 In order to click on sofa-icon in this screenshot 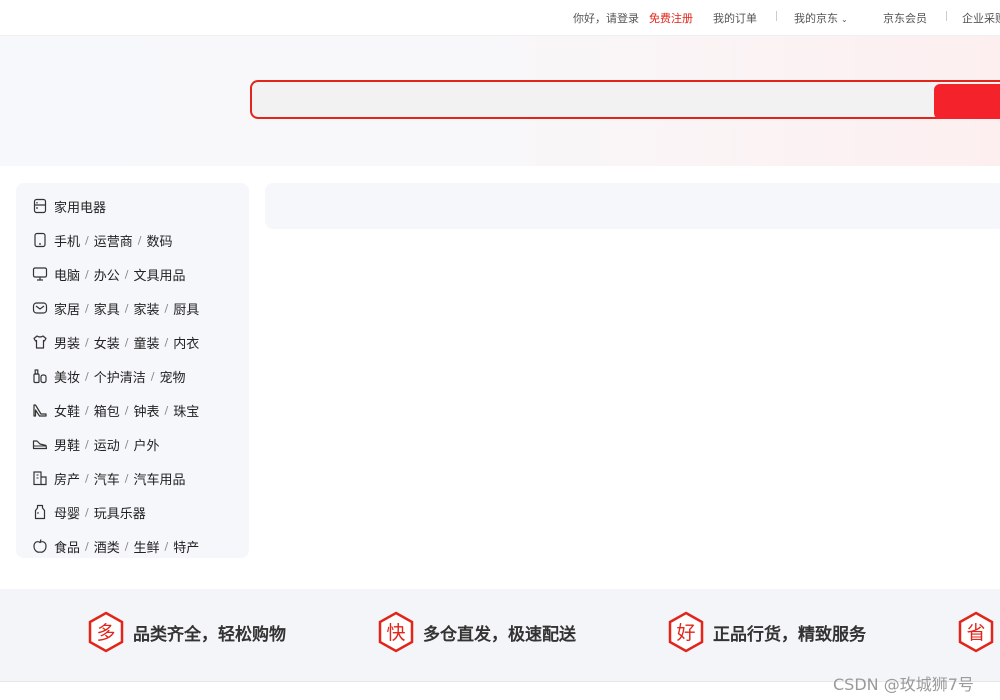, I will do `click(40, 308)`.